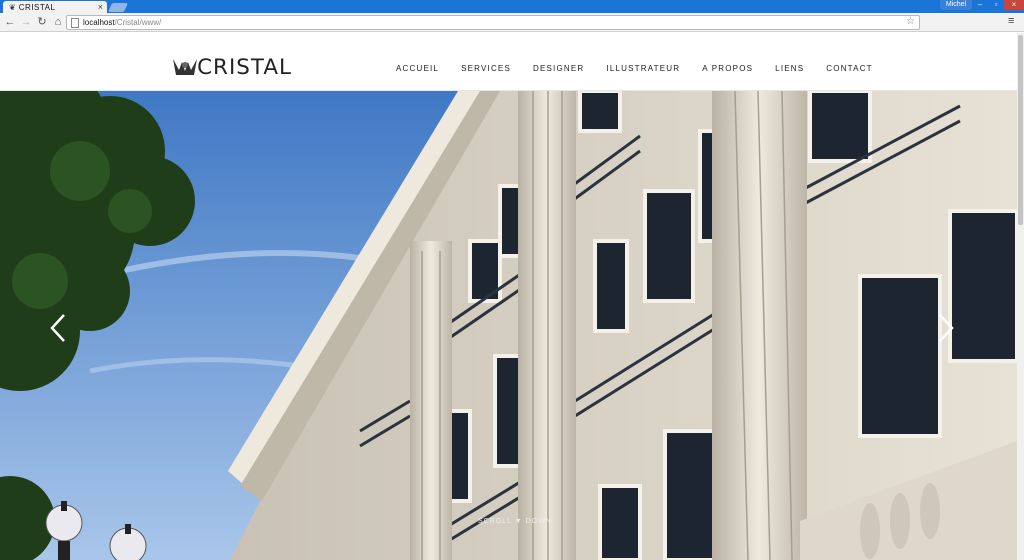 The width and height of the screenshot is (1024, 560). I want to click on close-window-button: ×, so click(1014, 5).